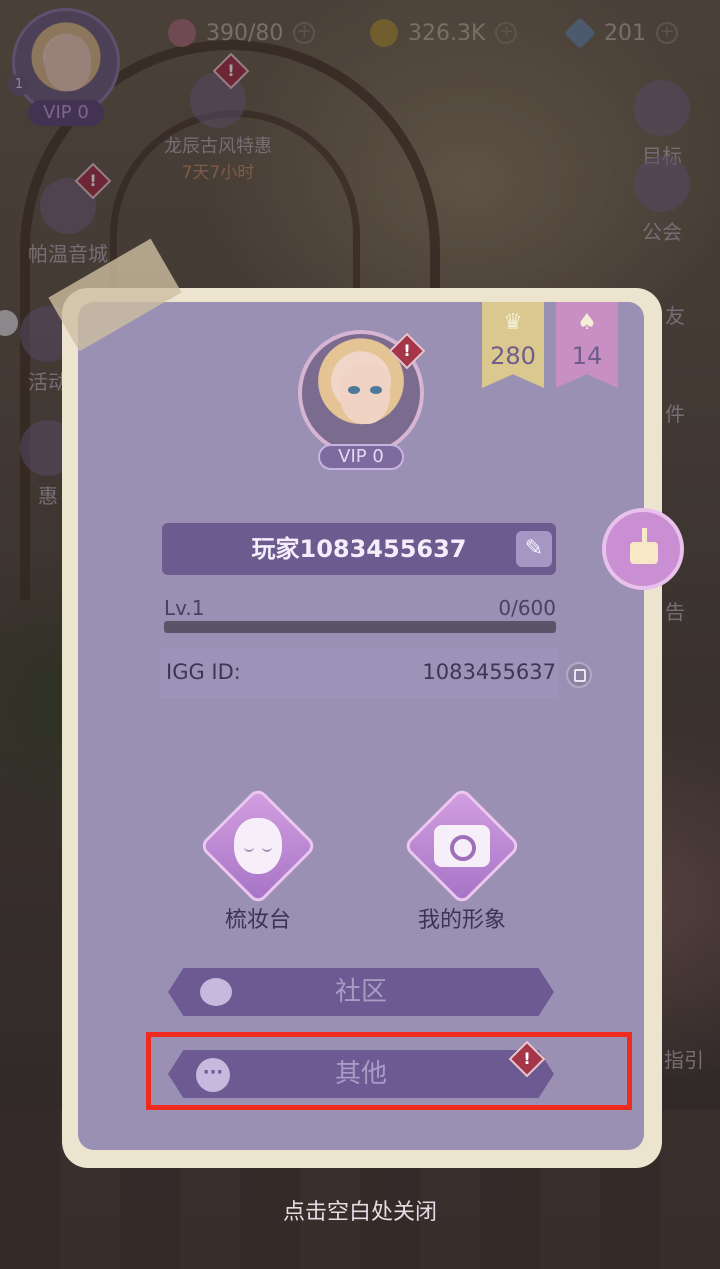 This screenshot has width=720, height=1269. Describe the element at coordinates (587, 322) in the screenshot. I see `outfit-icon: ♠` at that location.